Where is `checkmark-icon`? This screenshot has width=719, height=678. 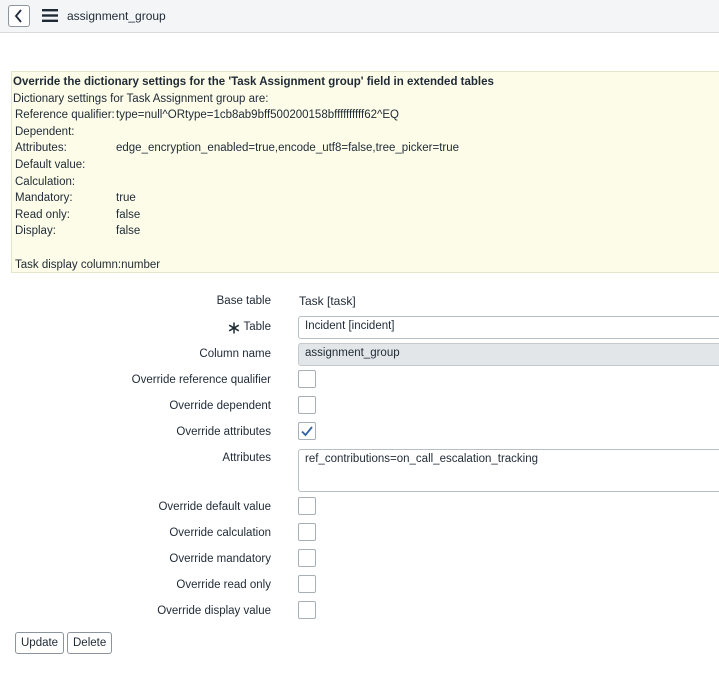
checkmark-icon is located at coordinates (307, 431).